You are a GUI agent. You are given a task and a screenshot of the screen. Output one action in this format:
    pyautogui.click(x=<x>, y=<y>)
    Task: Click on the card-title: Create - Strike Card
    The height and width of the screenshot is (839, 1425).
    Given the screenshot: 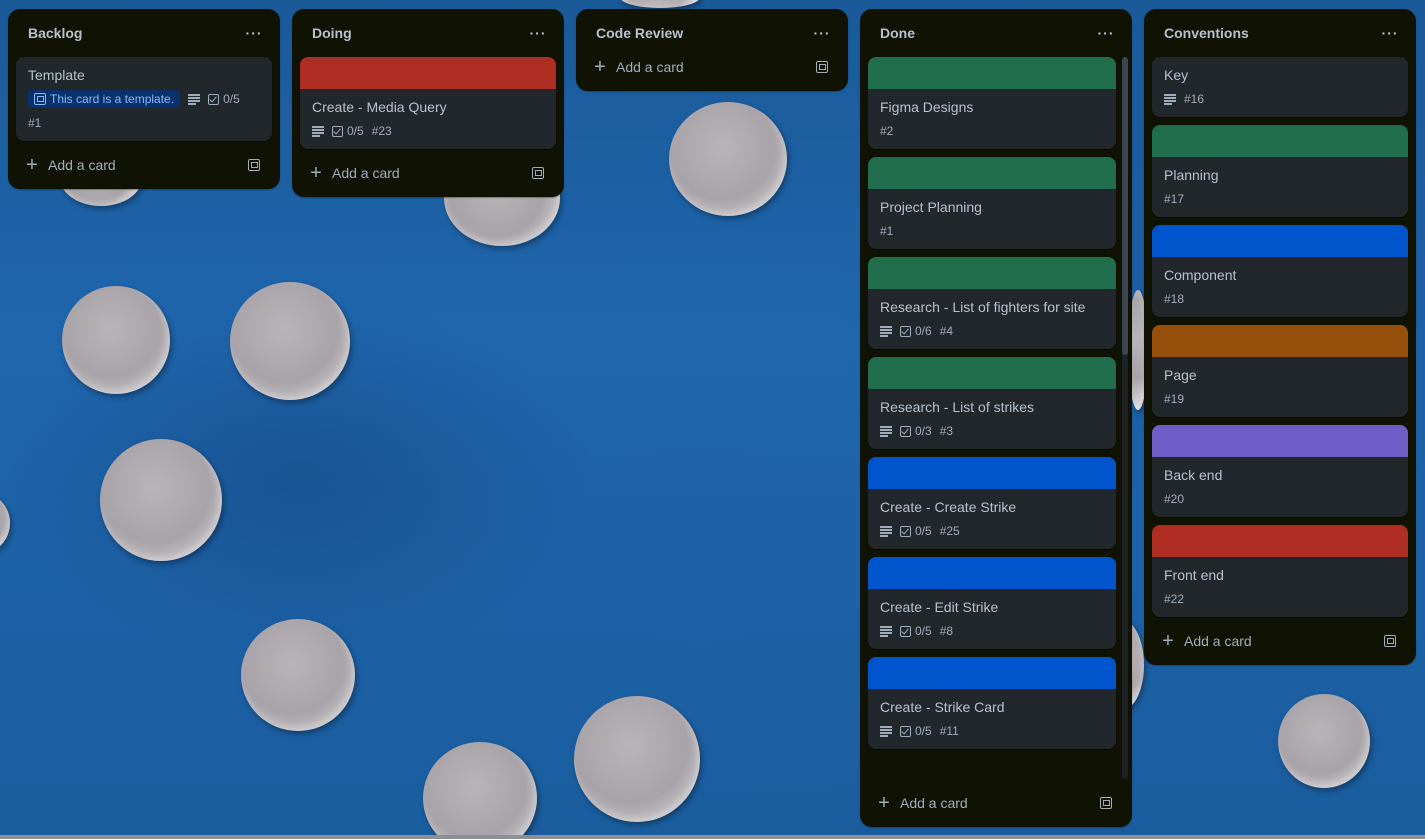 What is the action you would take?
    pyautogui.click(x=942, y=707)
    